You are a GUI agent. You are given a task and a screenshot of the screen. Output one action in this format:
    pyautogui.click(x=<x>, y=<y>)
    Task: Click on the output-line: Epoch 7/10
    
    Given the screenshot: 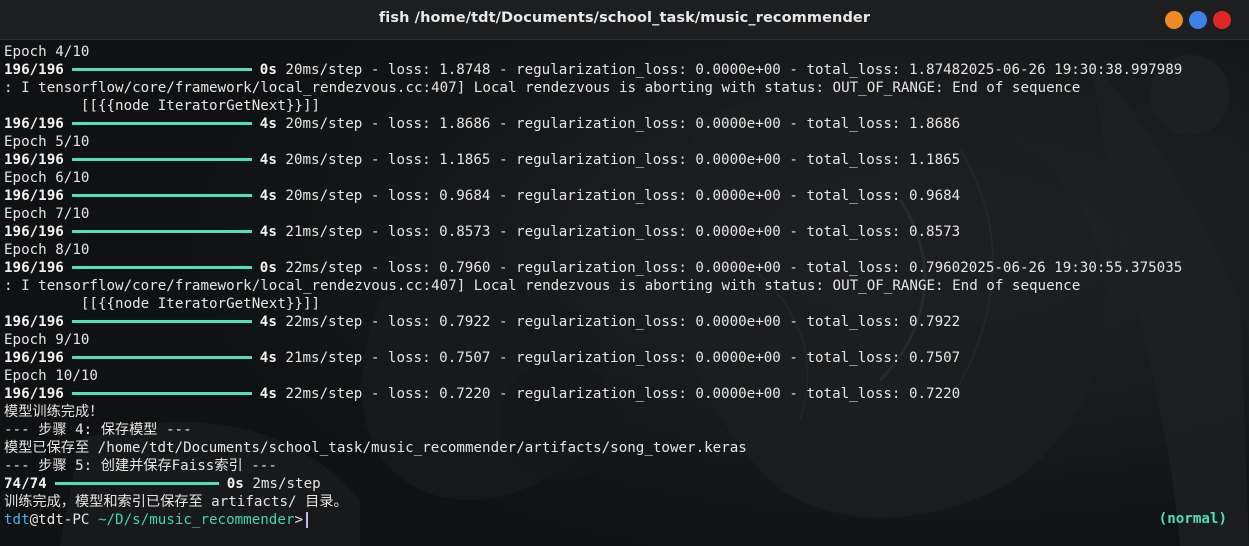 What is the action you would take?
    pyautogui.click(x=47, y=214)
    